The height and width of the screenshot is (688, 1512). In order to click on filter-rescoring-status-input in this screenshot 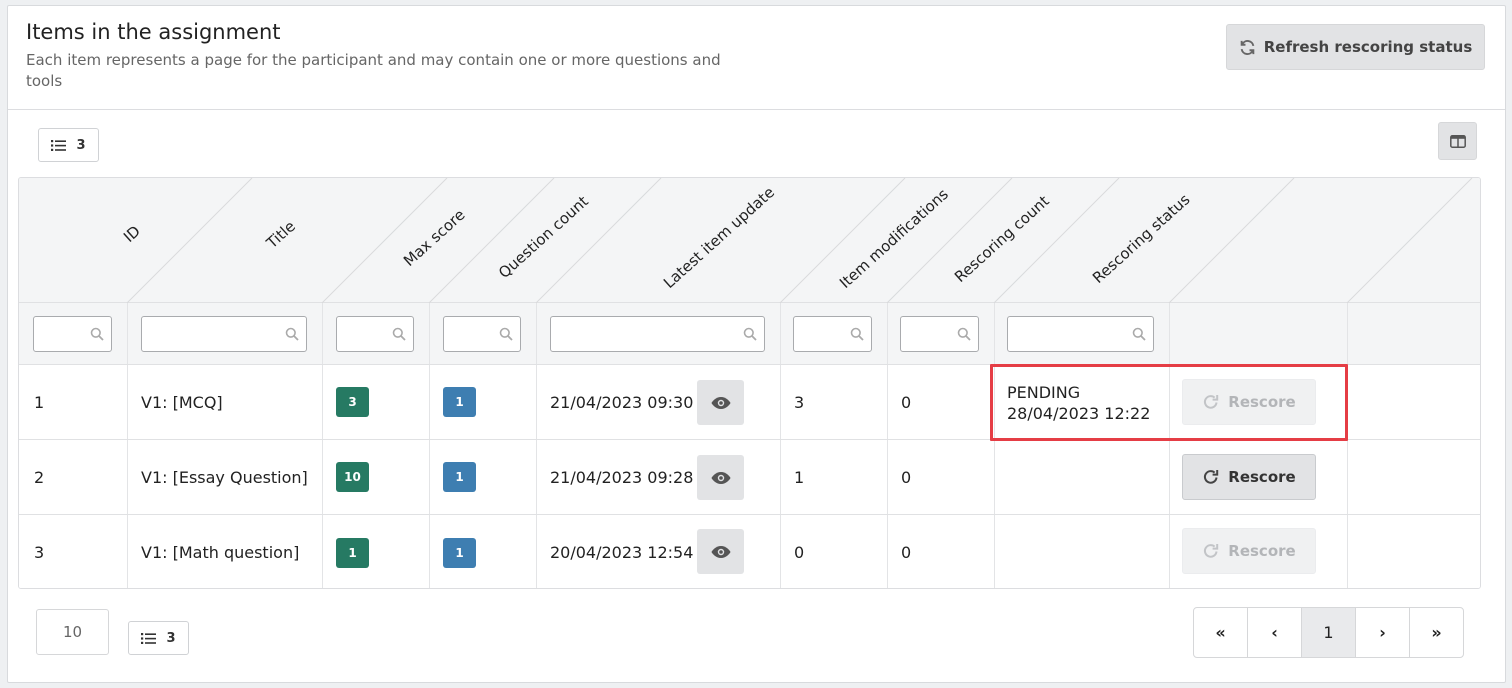, I will do `click(1080, 334)`.